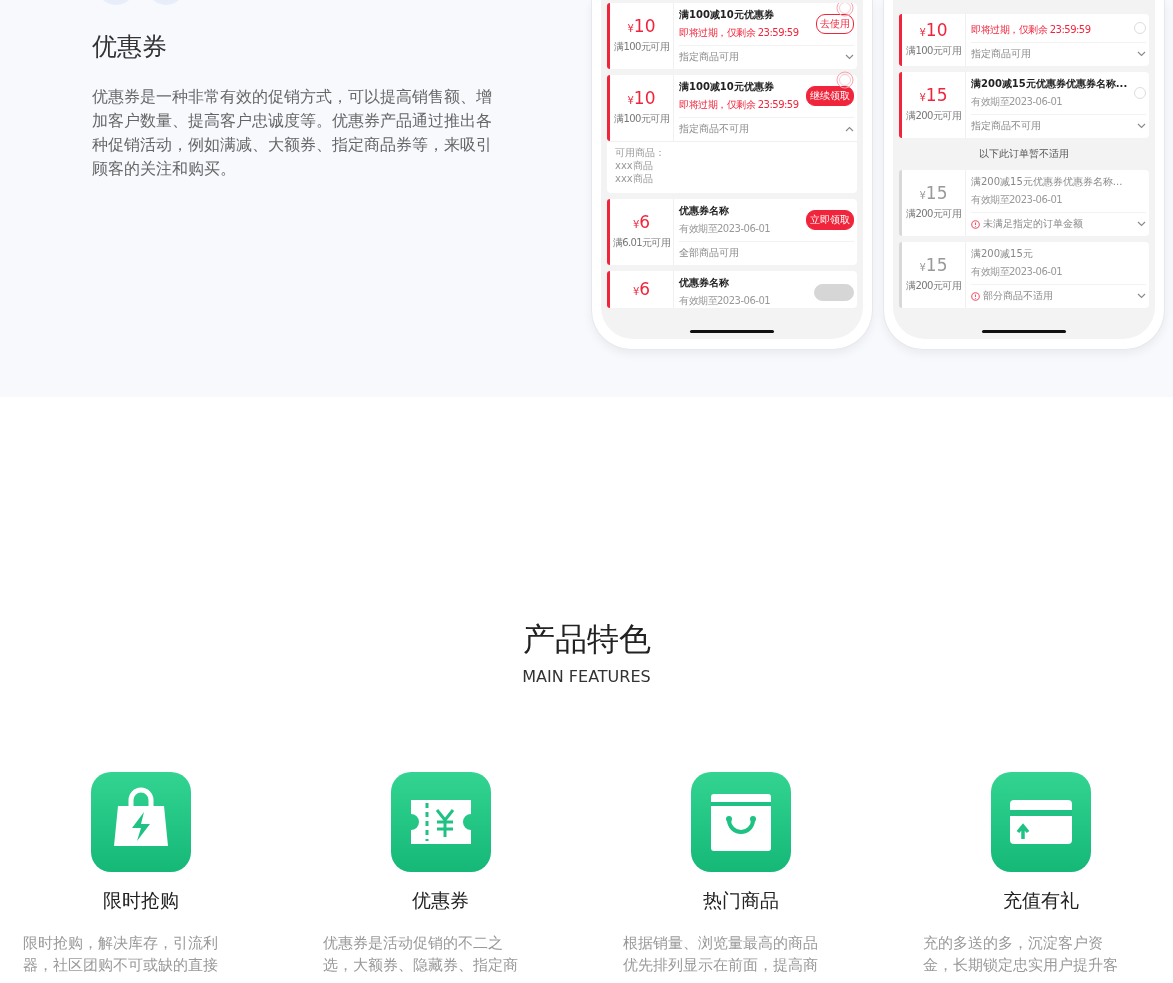 Image resolution: width=1173 pixels, height=983 pixels. What do you see at coordinates (1024, 154) in the screenshot?
I see `list-section-label: 以下此订单暂不适用` at bounding box center [1024, 154].